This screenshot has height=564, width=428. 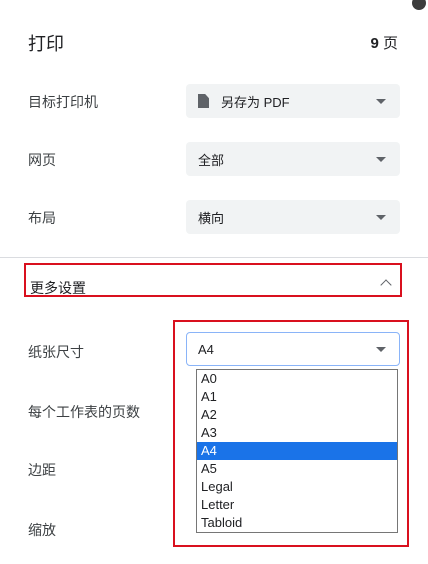 I want to click on layout-value: 横向, so click(x=211, y=218).